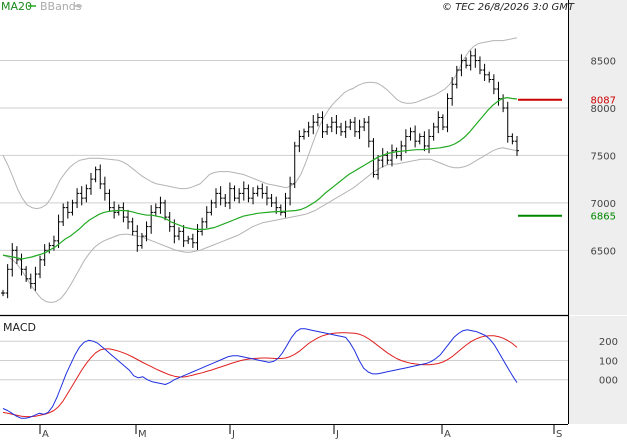 The image size is (627, 445). What do you see at coordinates (603, 62) in the screenshot?
I see `price-tick-label: 8500` at bounding box center [603, 62].